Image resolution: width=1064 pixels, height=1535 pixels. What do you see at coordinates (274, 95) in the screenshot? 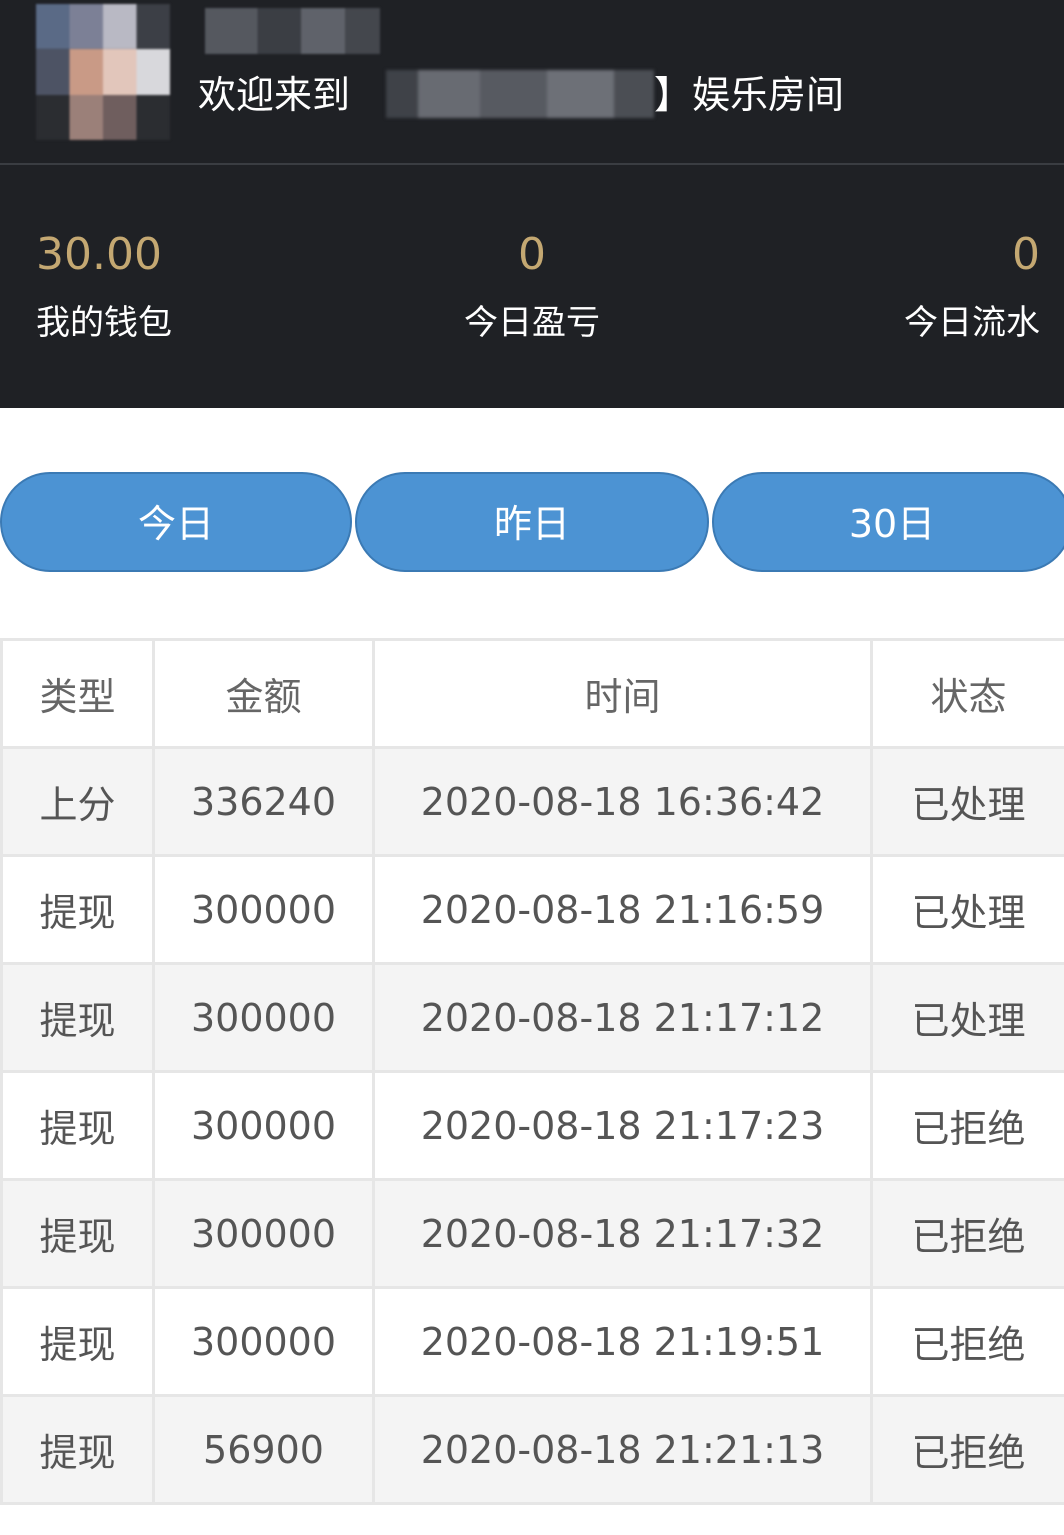
I see `welcome-prefix: 欢迎来到` at bounding box center [274, 95].